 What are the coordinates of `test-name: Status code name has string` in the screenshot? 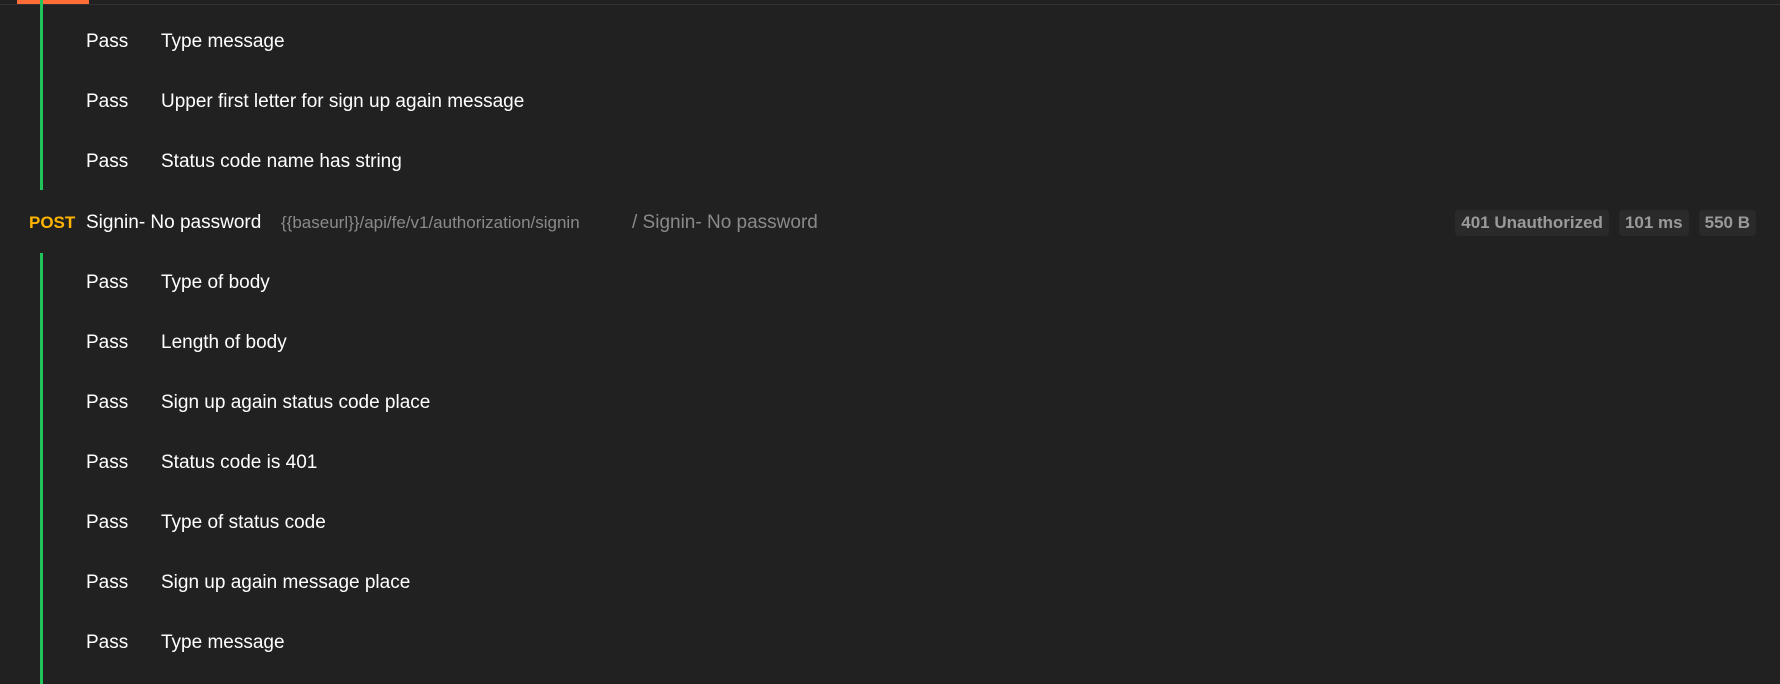 It's located at (281, 161).